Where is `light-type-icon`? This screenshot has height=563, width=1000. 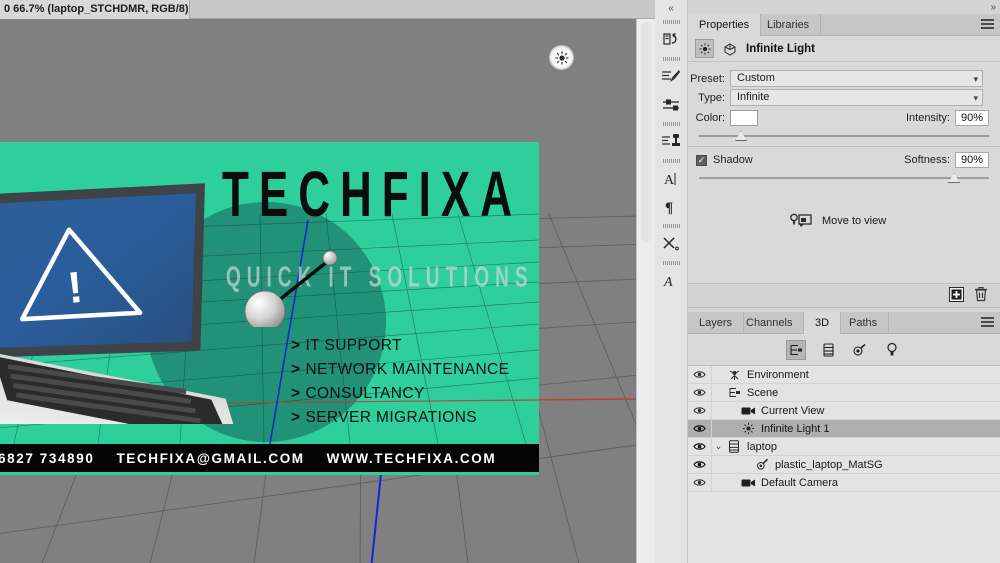
light-type-icon is located at coordinates (704, 48).